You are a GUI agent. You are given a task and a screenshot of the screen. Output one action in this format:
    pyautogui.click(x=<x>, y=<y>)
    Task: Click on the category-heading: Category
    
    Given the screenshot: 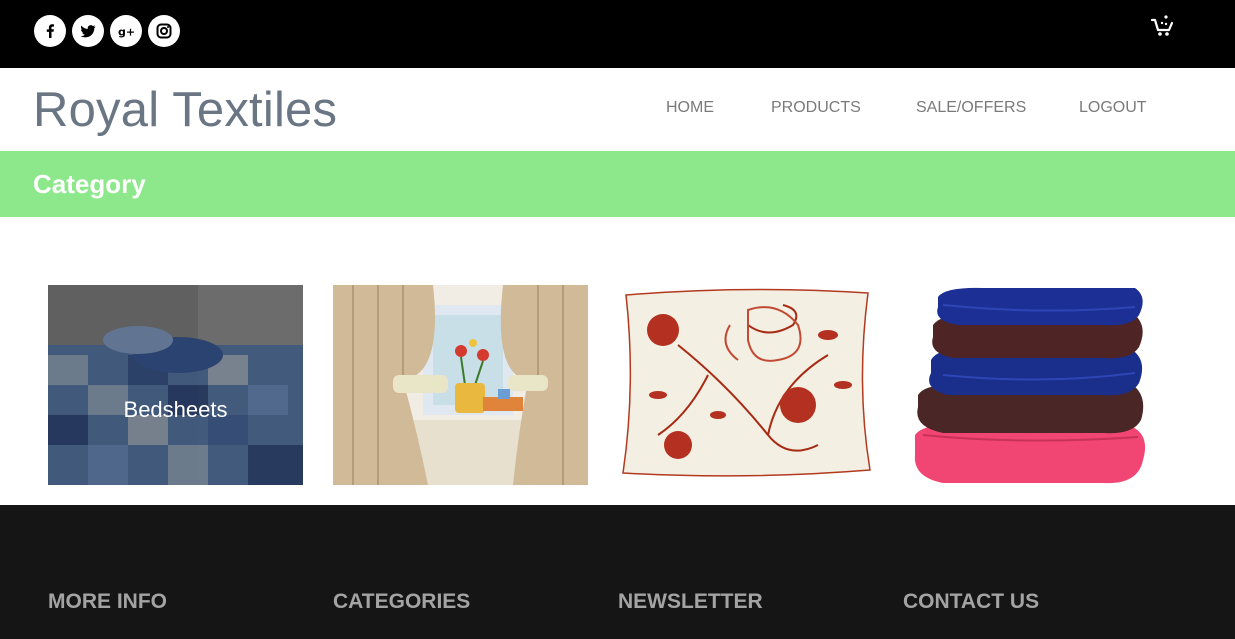 What is the action you would take?
    pyautogui.click(x=89, y=184)
    